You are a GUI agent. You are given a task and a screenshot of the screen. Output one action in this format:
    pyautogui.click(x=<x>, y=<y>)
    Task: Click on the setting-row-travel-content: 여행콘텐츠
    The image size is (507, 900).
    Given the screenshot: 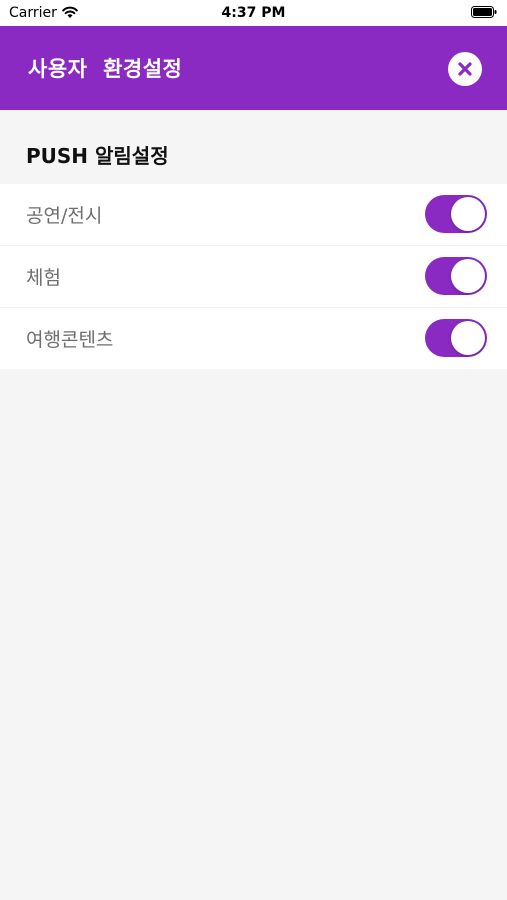 What is the action you would take?
    pyautogui.click(x=253, y=338)
    